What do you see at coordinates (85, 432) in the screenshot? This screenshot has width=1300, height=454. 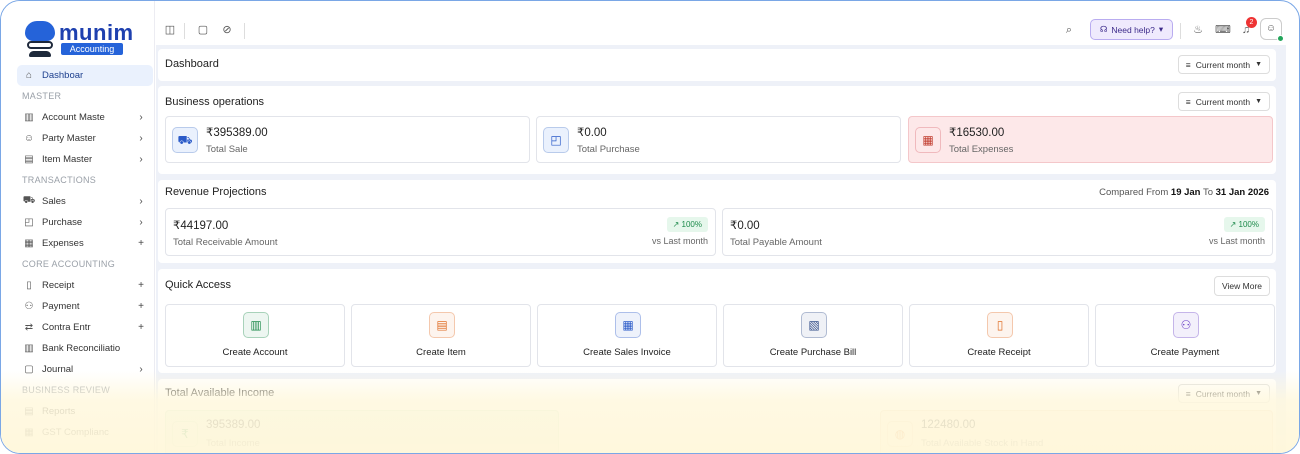 I see `sidebar-item-gst: ▦ GST Complianc` at bounding box center [85, 432].